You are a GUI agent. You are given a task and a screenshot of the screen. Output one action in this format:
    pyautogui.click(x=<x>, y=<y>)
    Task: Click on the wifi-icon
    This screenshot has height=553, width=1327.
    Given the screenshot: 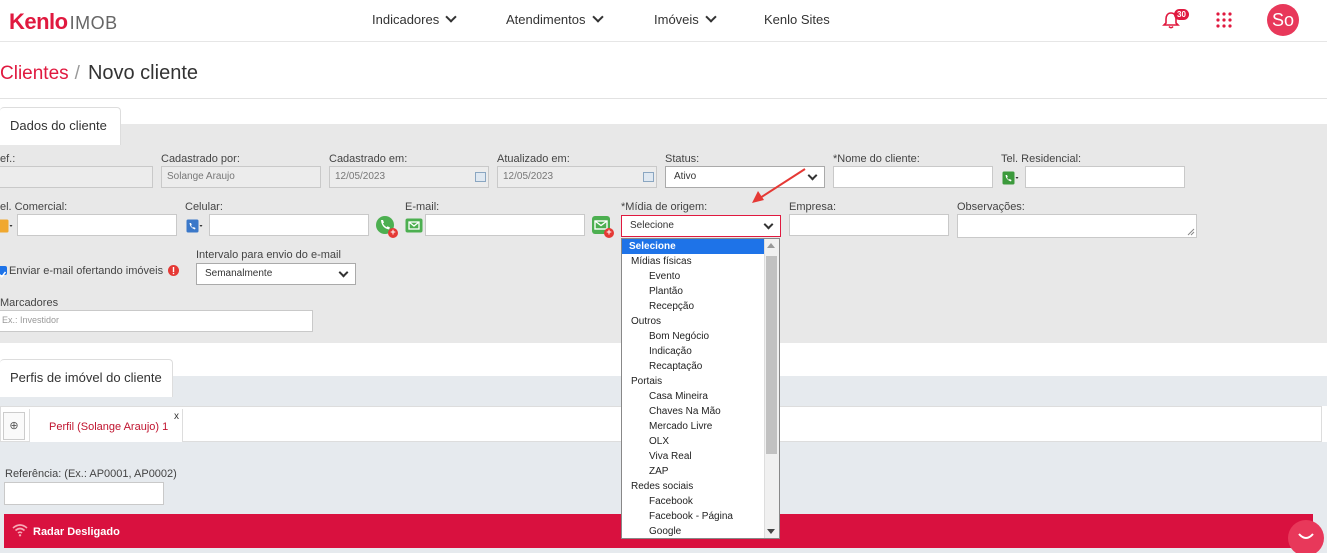 What is the action you would take?
    pyautogui.click(x=20, y=530)
    